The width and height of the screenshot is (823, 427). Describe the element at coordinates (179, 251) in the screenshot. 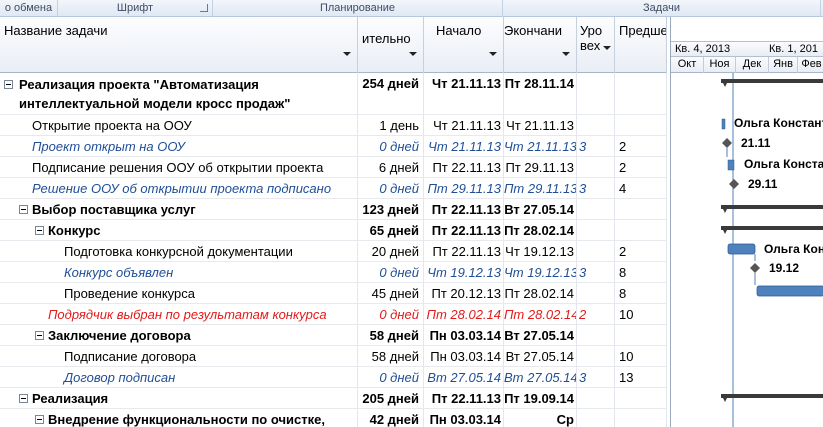

I see `task-name-cell: Подготовка конкурсной документации` at that location.